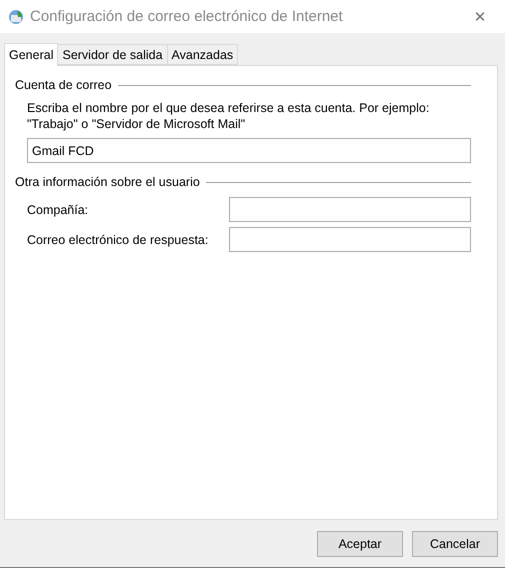  What do you see at coordinates (118, 239) in the screenshot?
I see `field-label: Correo electrónico de respuesta:` at bounding box center [118, 239].